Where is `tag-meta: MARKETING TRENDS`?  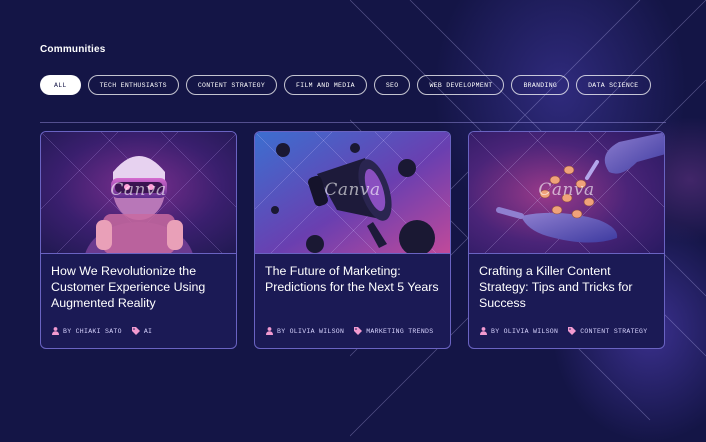 tag-meta: MARKETING TRENDS is located at coordinates (393, 331).